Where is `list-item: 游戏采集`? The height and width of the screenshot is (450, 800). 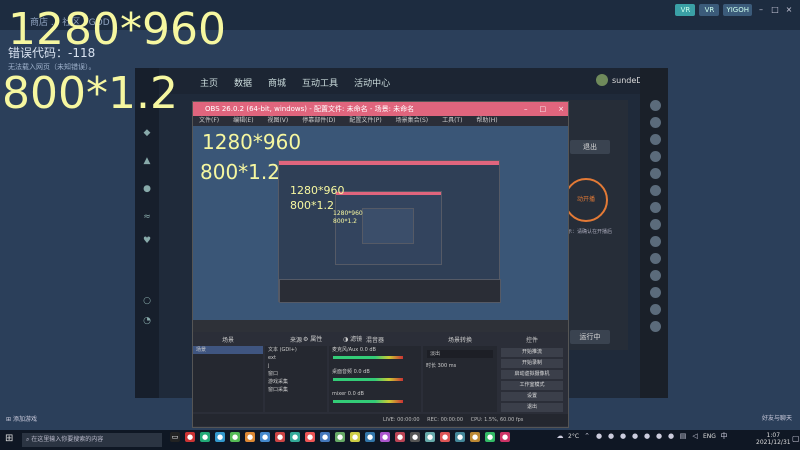 list-item: 游戏采集 is located at coordinates (296, 382).